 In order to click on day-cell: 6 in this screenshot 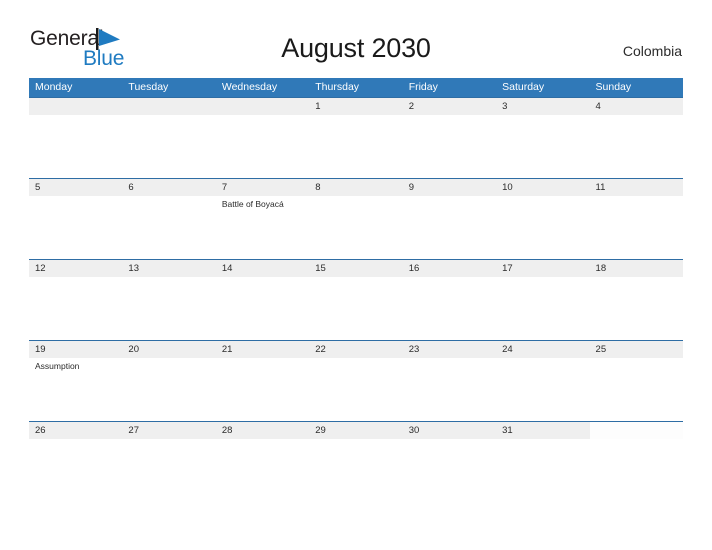, I will do `click(168, 219)`.